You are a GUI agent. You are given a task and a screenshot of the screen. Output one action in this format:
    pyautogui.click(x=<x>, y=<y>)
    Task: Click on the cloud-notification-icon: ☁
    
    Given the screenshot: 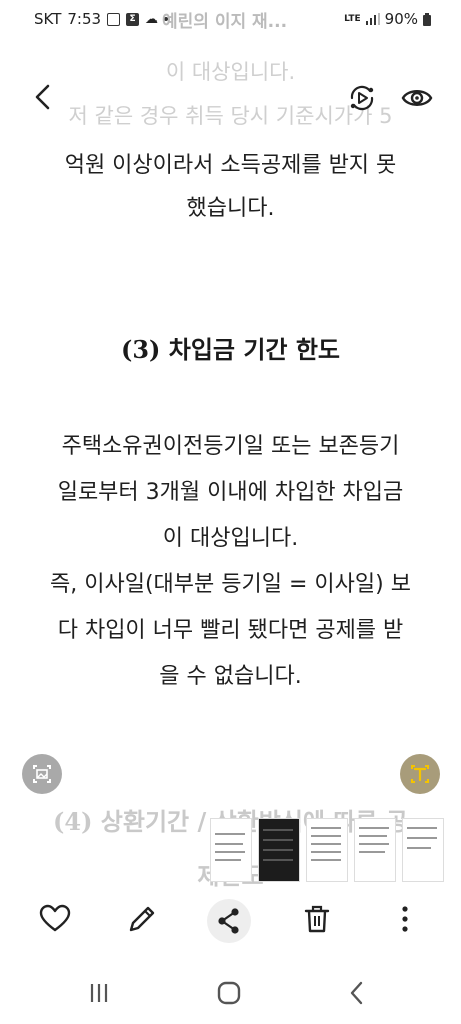 What is the action you would take?
    pyautogui.click(x=152, y=19)
    